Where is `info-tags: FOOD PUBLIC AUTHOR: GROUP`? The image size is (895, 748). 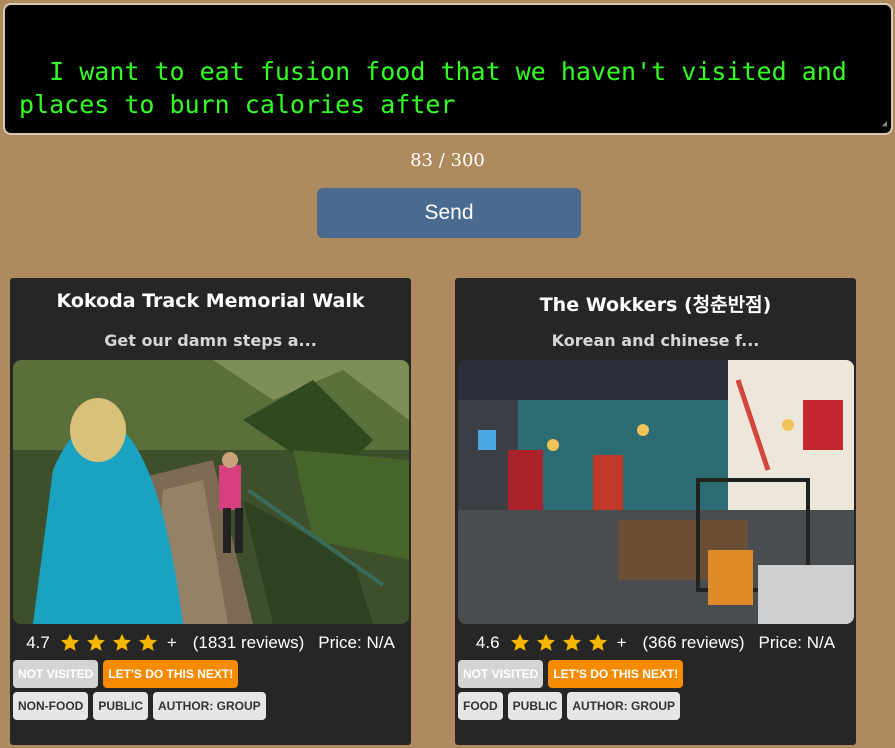
info-tags: FOOD PUBLIC AUTHOR: GROUP is located at coordinates (569, 706).